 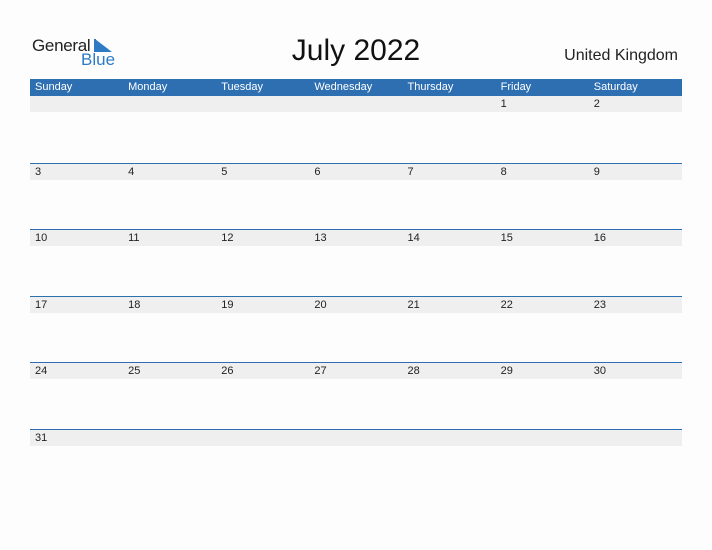 What do you see at coordinates (54, 87) in the screenshot?
I see `weekday-sunday: Sunday` at bounding box center [54, 87].